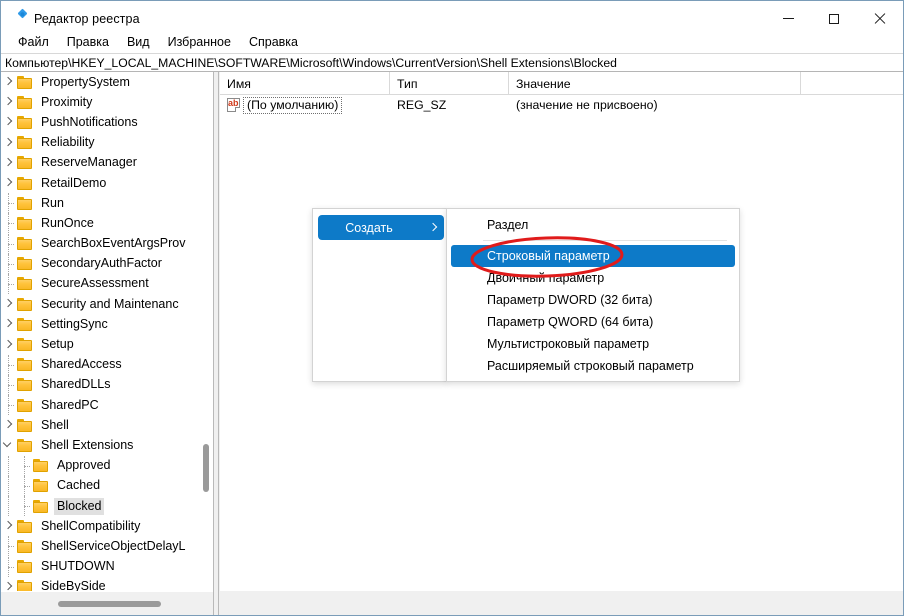 This screenshot has width=904, height=616. I want to click on tree-item-approved: Approved, so click(107, 465).